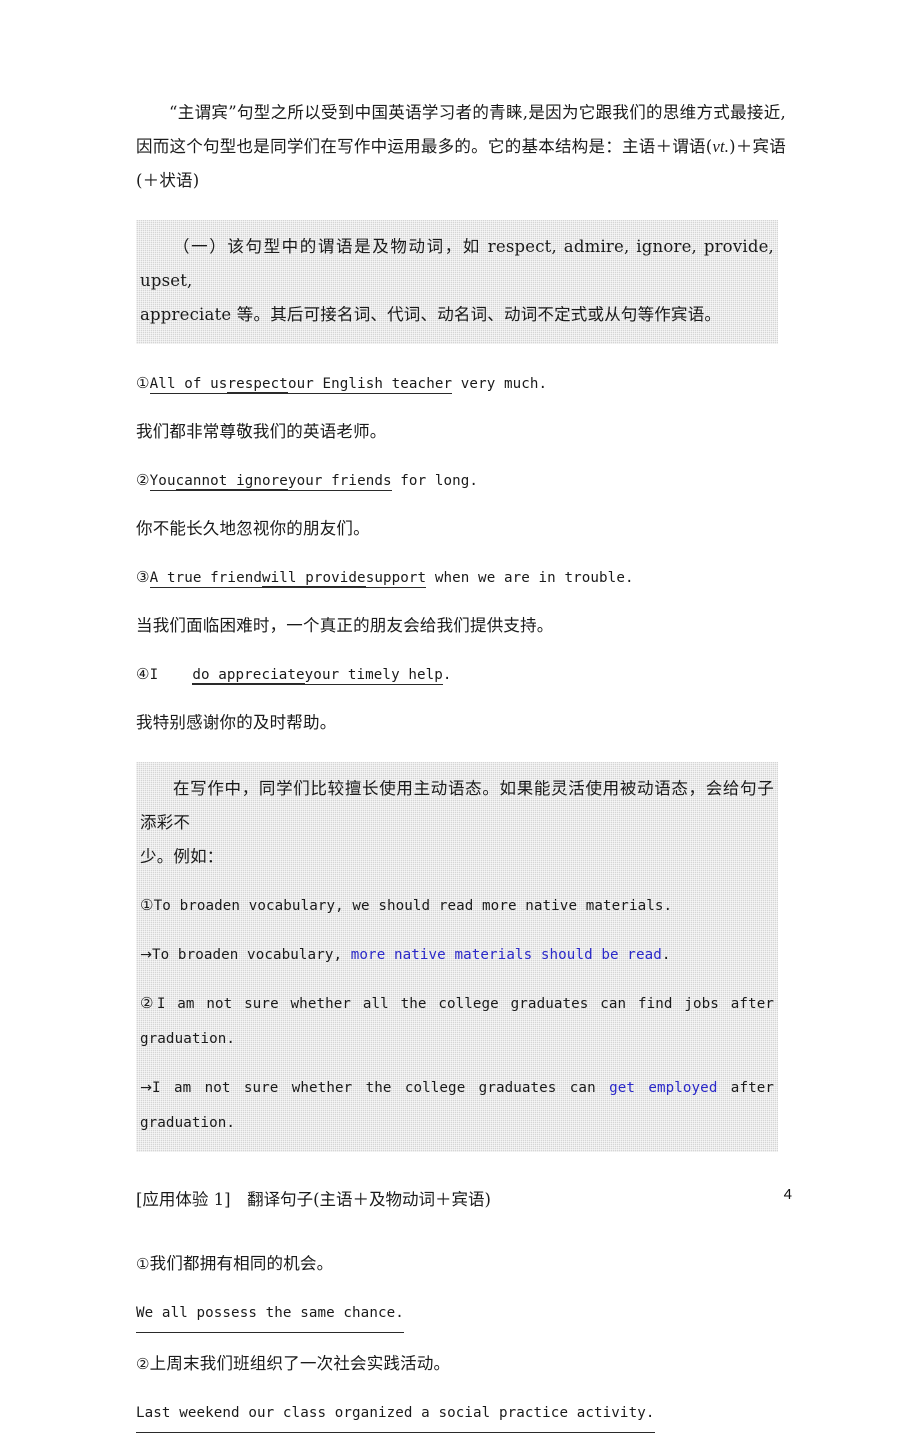 The height and width of the screenshot is (1433, 920). Describe the element at coordinates (143, 577) in the screenshot. I see `example-marker: ③` at that location.